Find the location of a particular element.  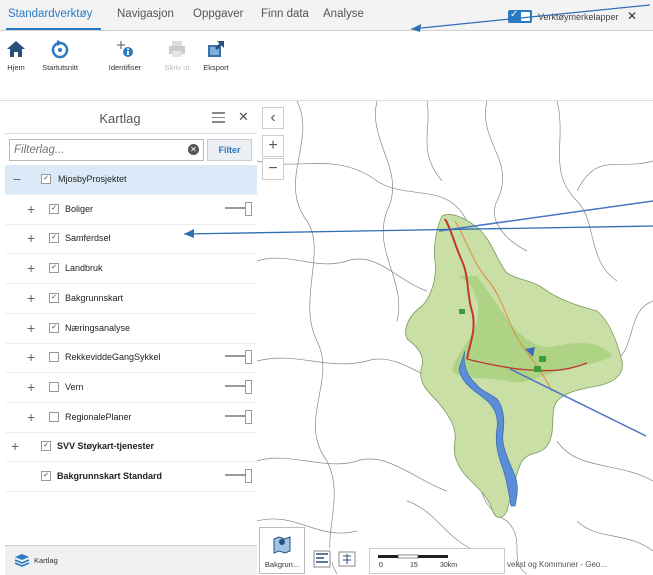

layer-label: Vern is located at coordinates (74, 386).